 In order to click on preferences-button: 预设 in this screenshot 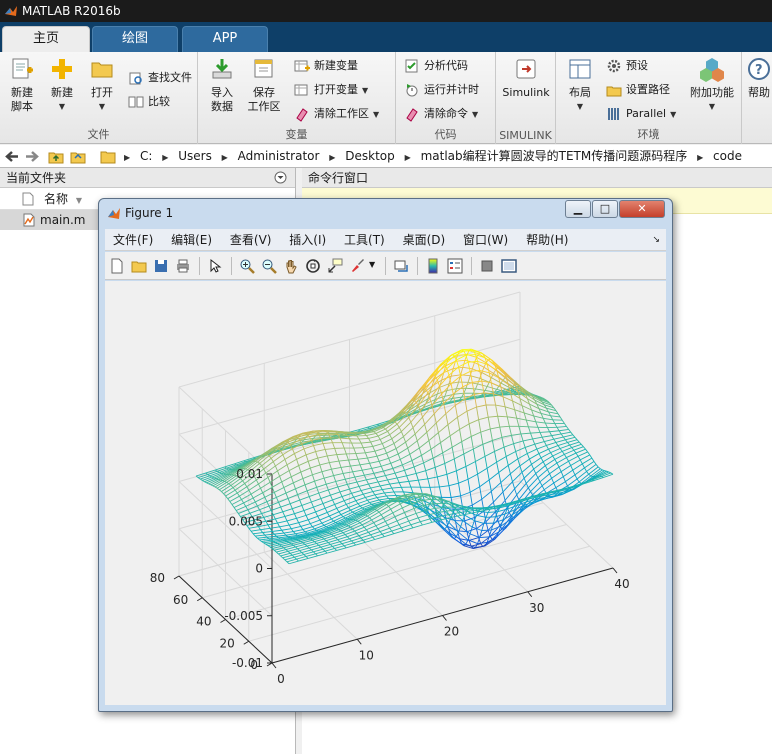, I will do `click(627, 66)`.